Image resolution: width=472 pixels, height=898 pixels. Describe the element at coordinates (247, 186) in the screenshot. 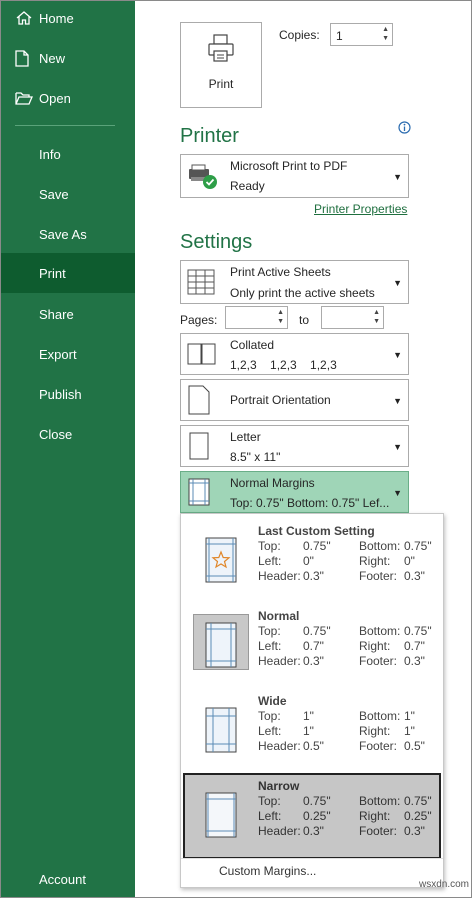

I see `printer-status: Ready` at that location.